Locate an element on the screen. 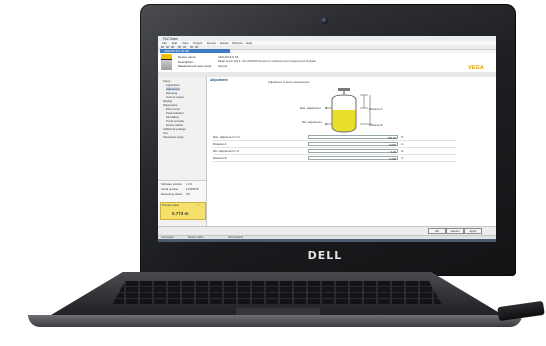 This screenshot has height=346, width=546. distance-a-input: 0.000 is located at coordinates (353, 144).